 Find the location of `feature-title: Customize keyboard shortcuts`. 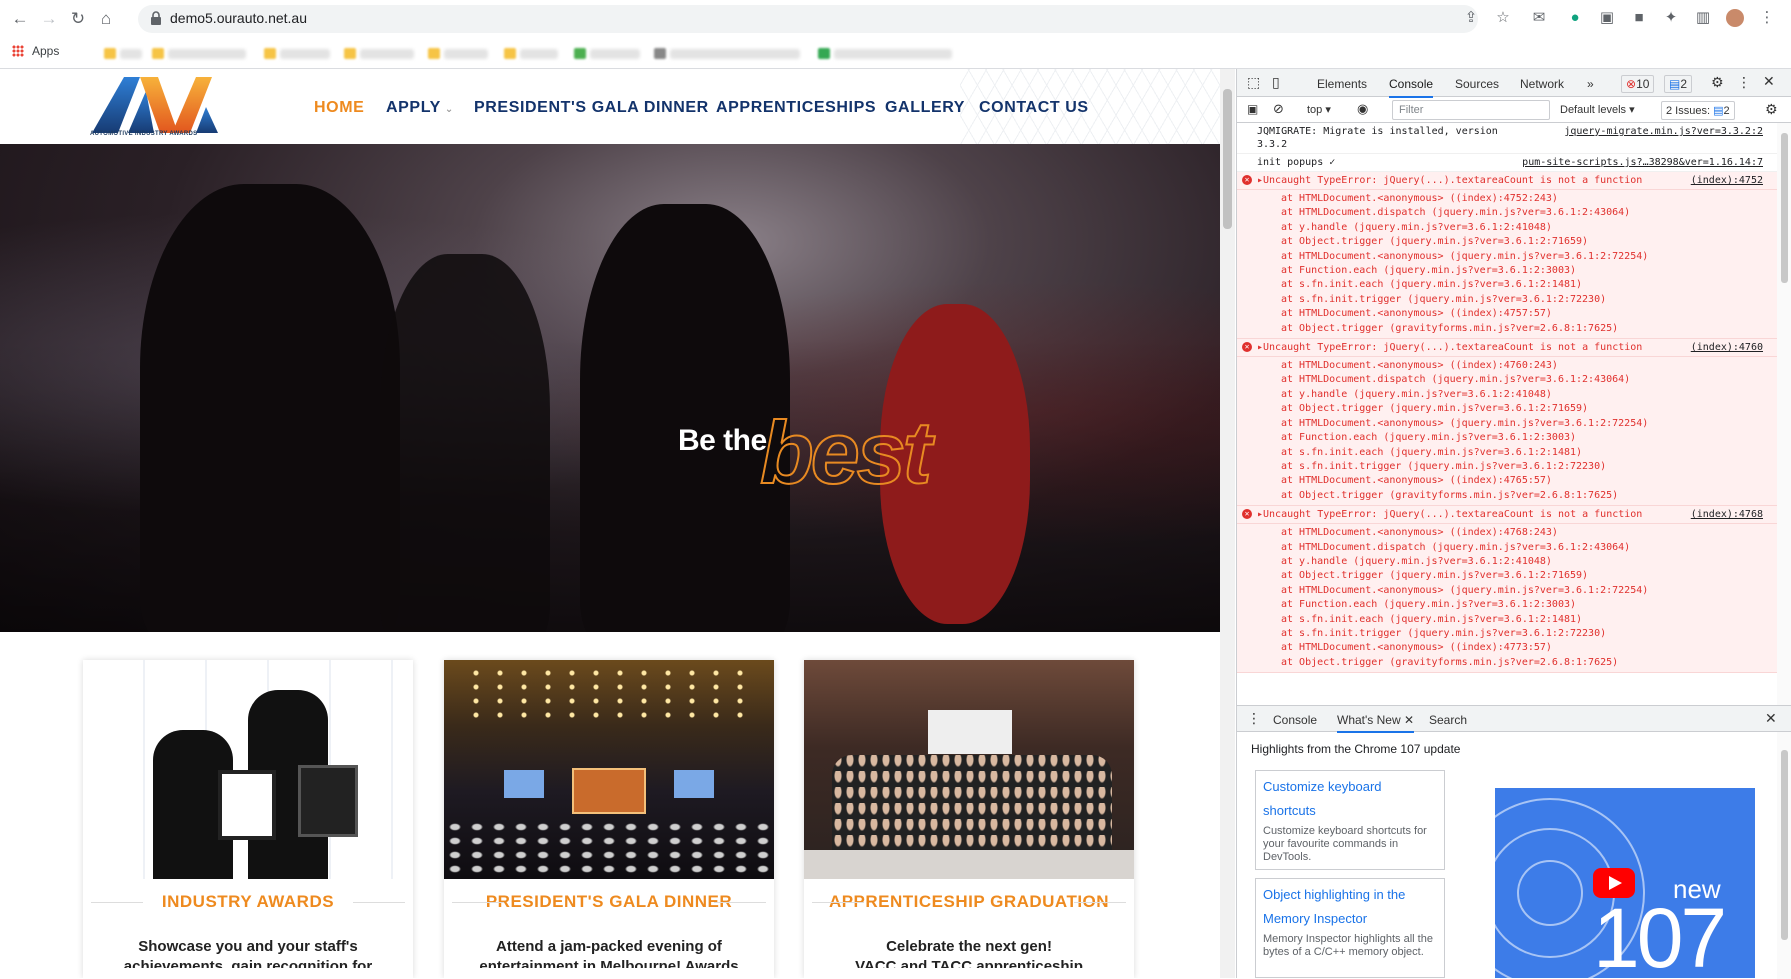

feature-title: Customize keyboard shortcuts is located at coordinates (1350, 799).